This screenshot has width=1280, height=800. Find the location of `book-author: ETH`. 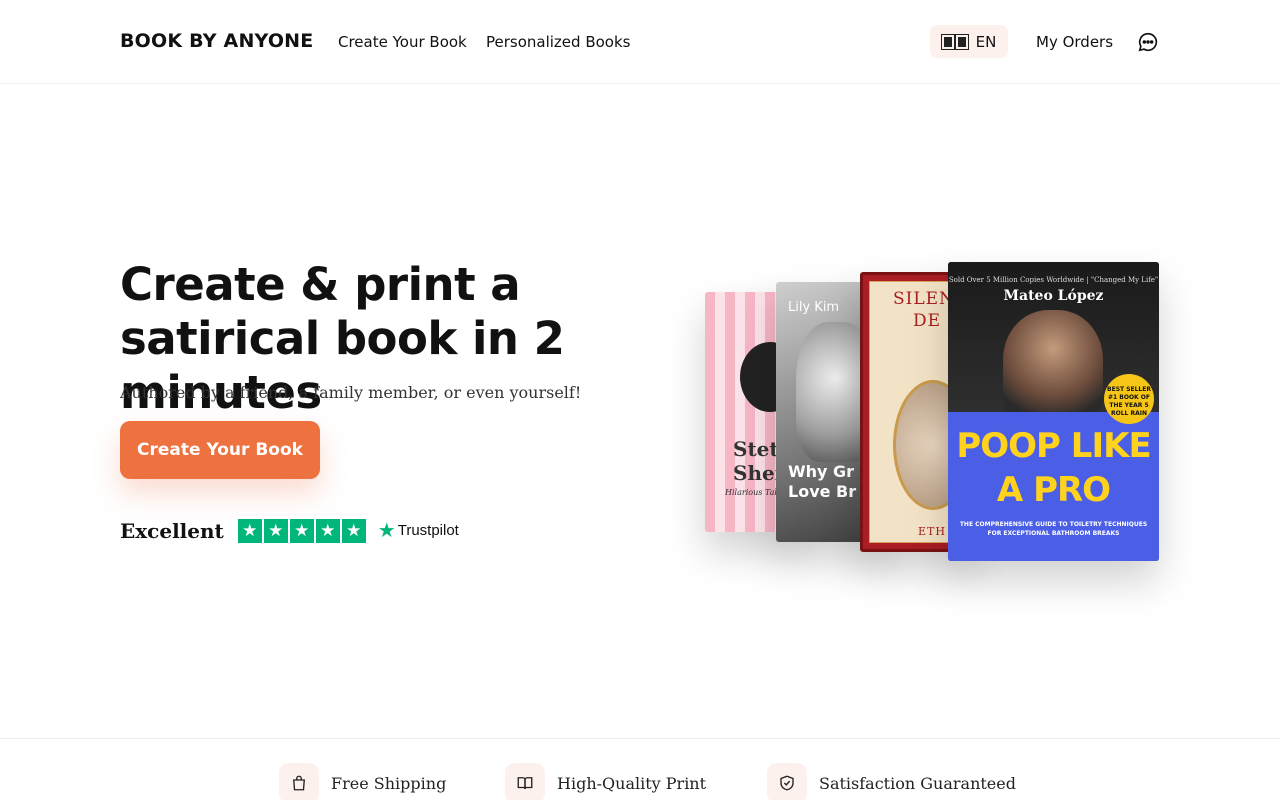

book-author: ETH is located at coordinates (932, 531).